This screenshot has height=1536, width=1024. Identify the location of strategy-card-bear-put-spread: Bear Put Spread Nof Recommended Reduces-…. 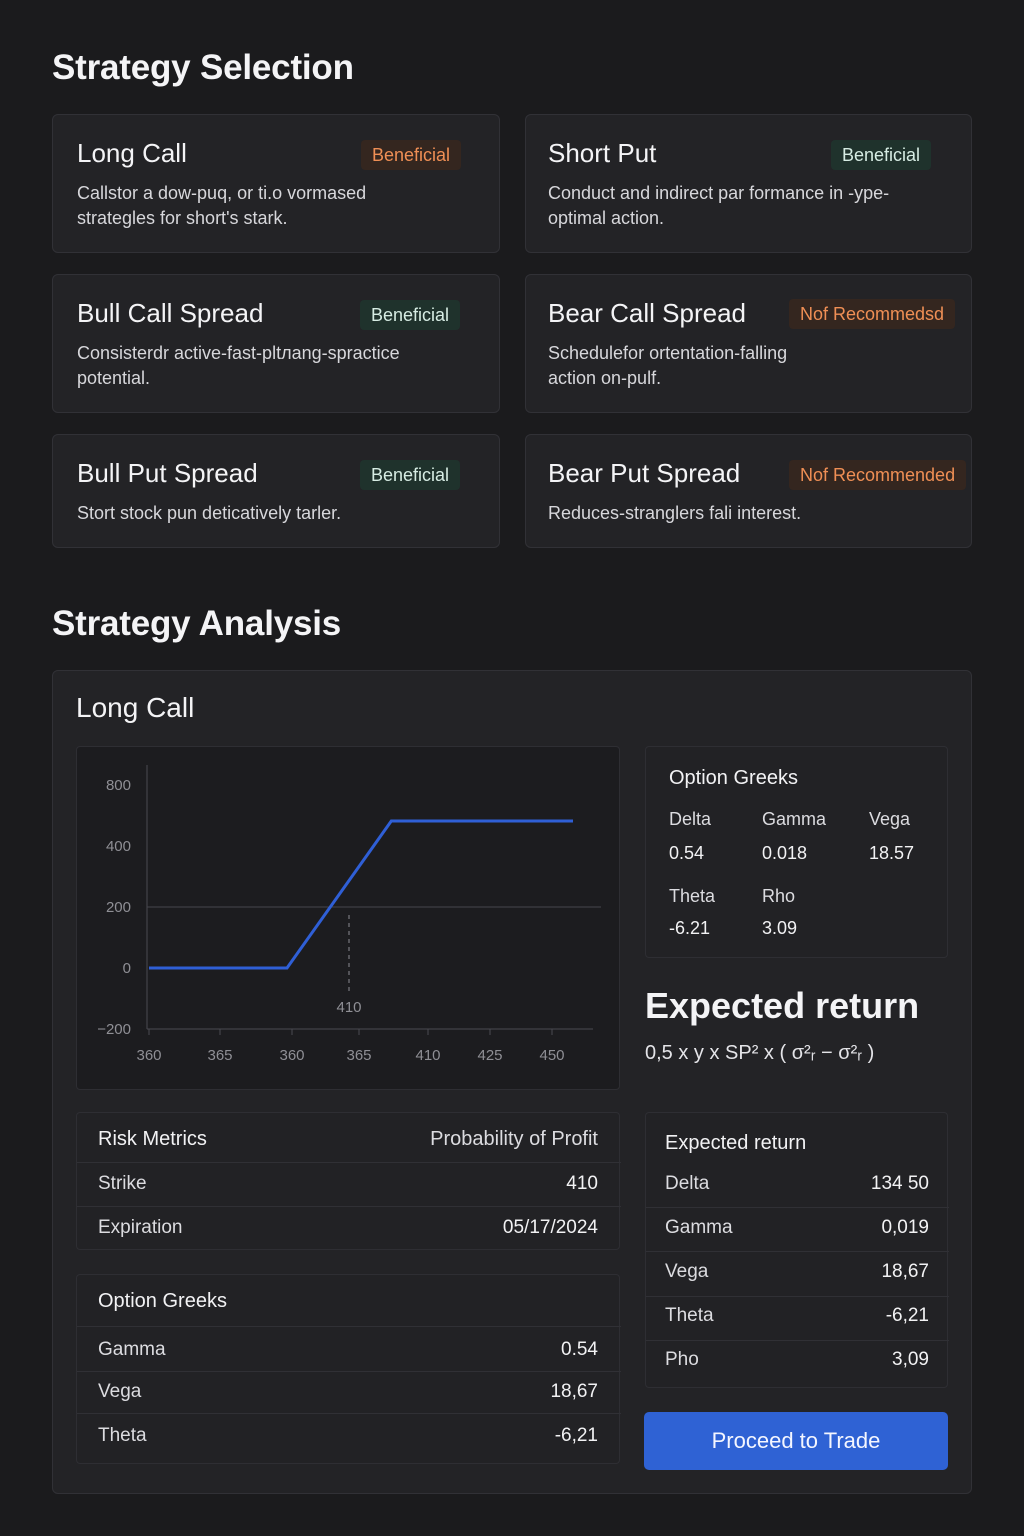
(748, 491).